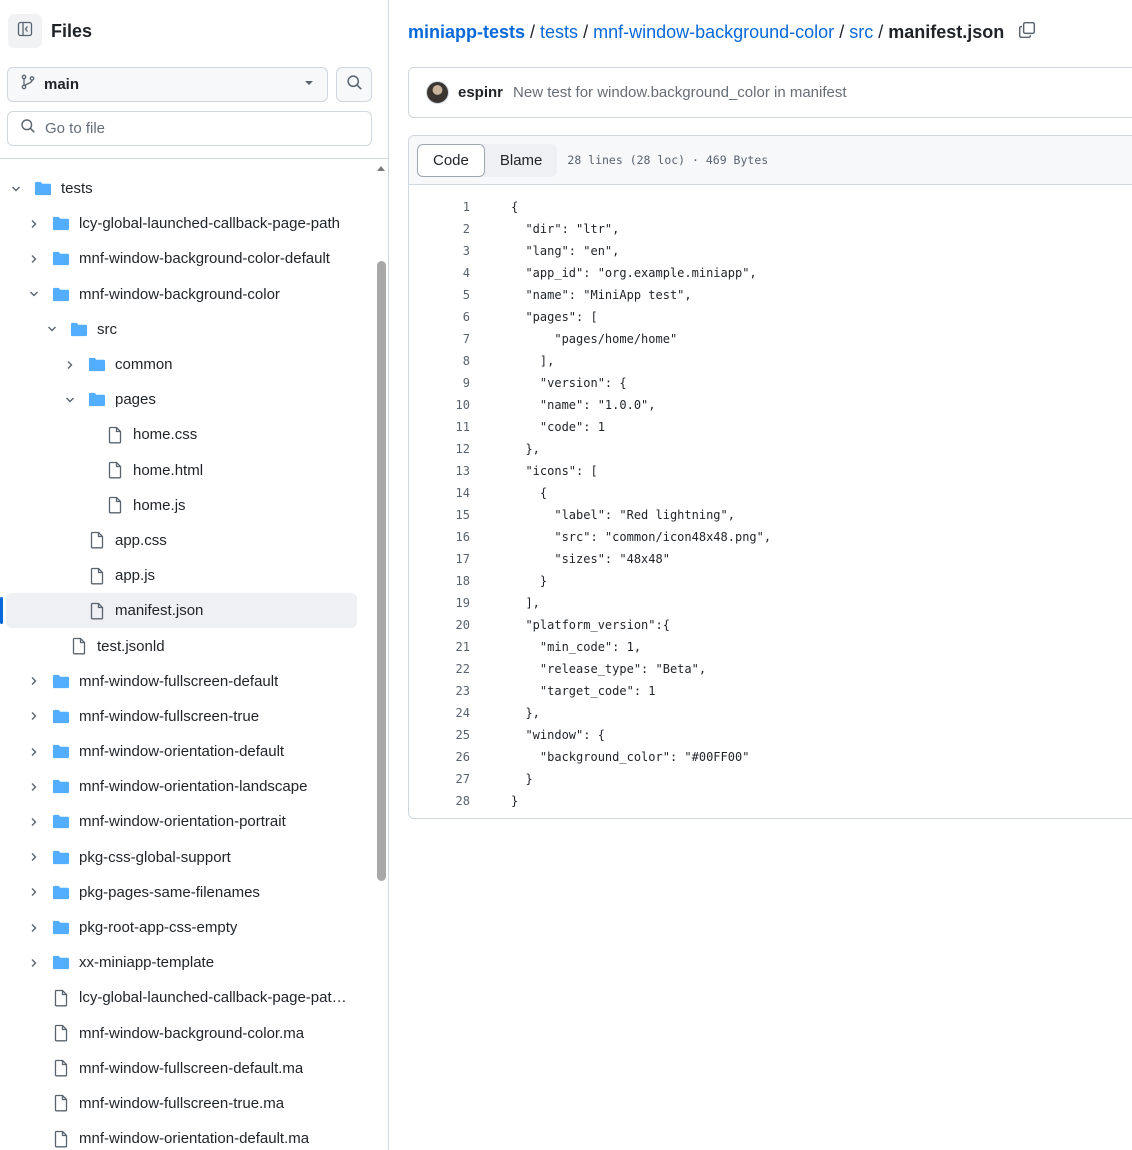 The image size is (1132, 1150). What do you see at coordinates (439, 801) in the screenshot?
I see `line-number: 28` at bounding box center [439, 801].